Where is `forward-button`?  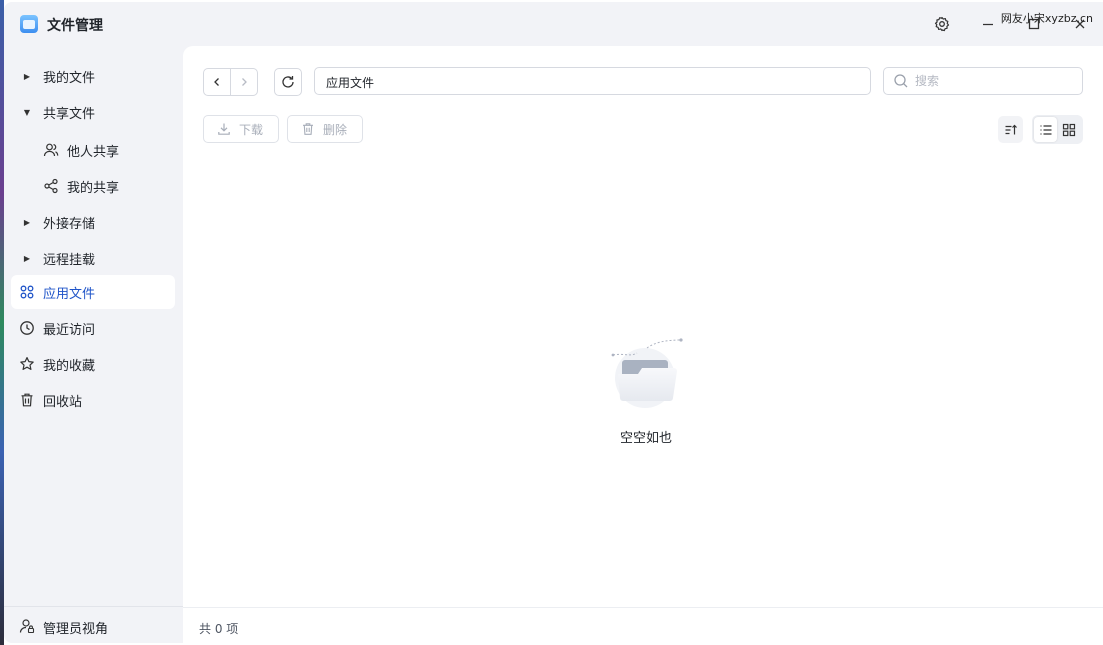 forward-button is located at coordinates (243, 82).